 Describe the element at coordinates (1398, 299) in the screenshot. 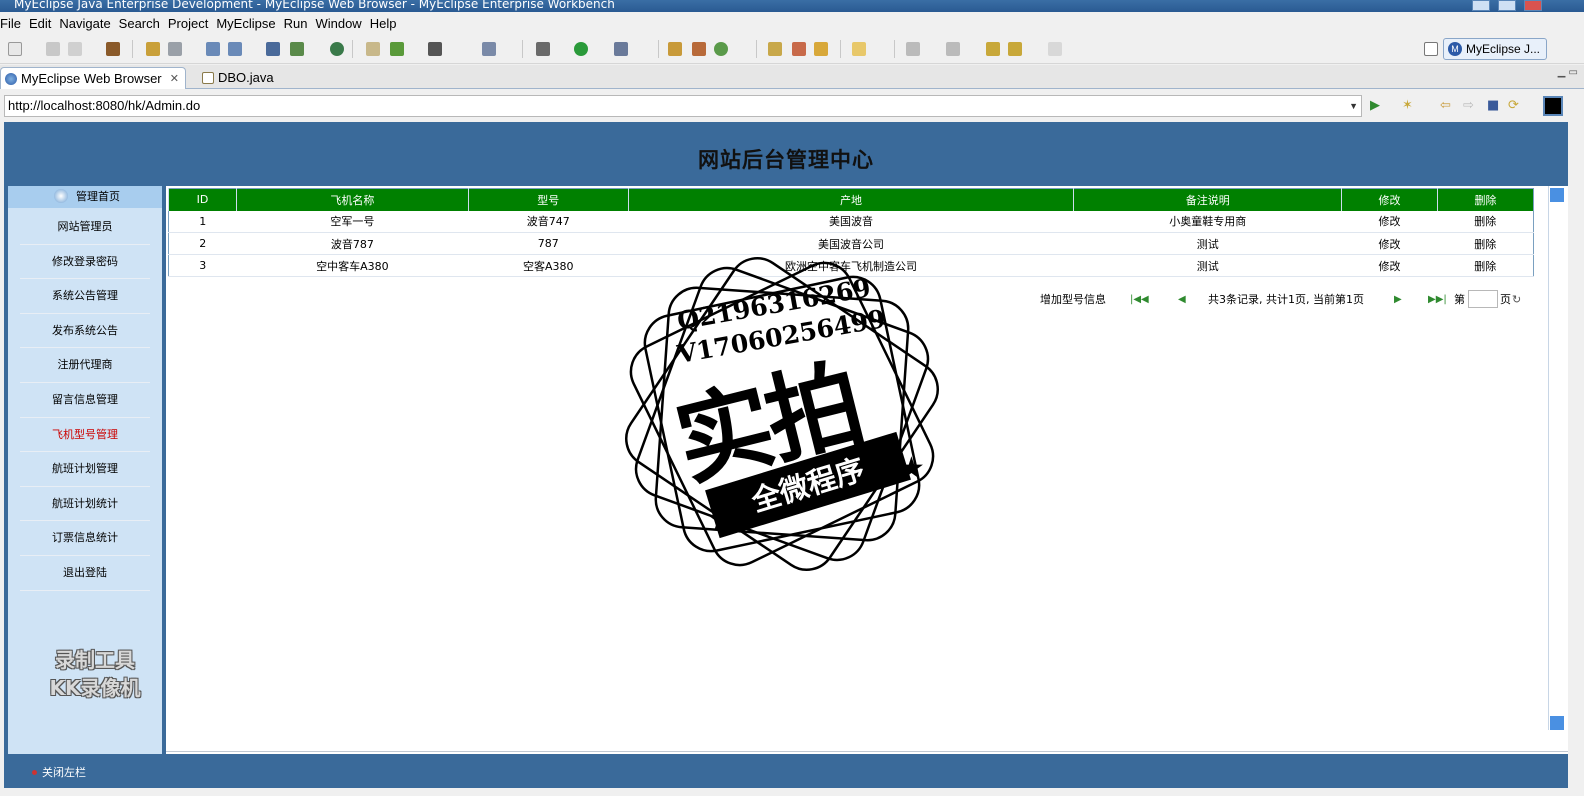

I see `next-page-icon: ▶` at that location.